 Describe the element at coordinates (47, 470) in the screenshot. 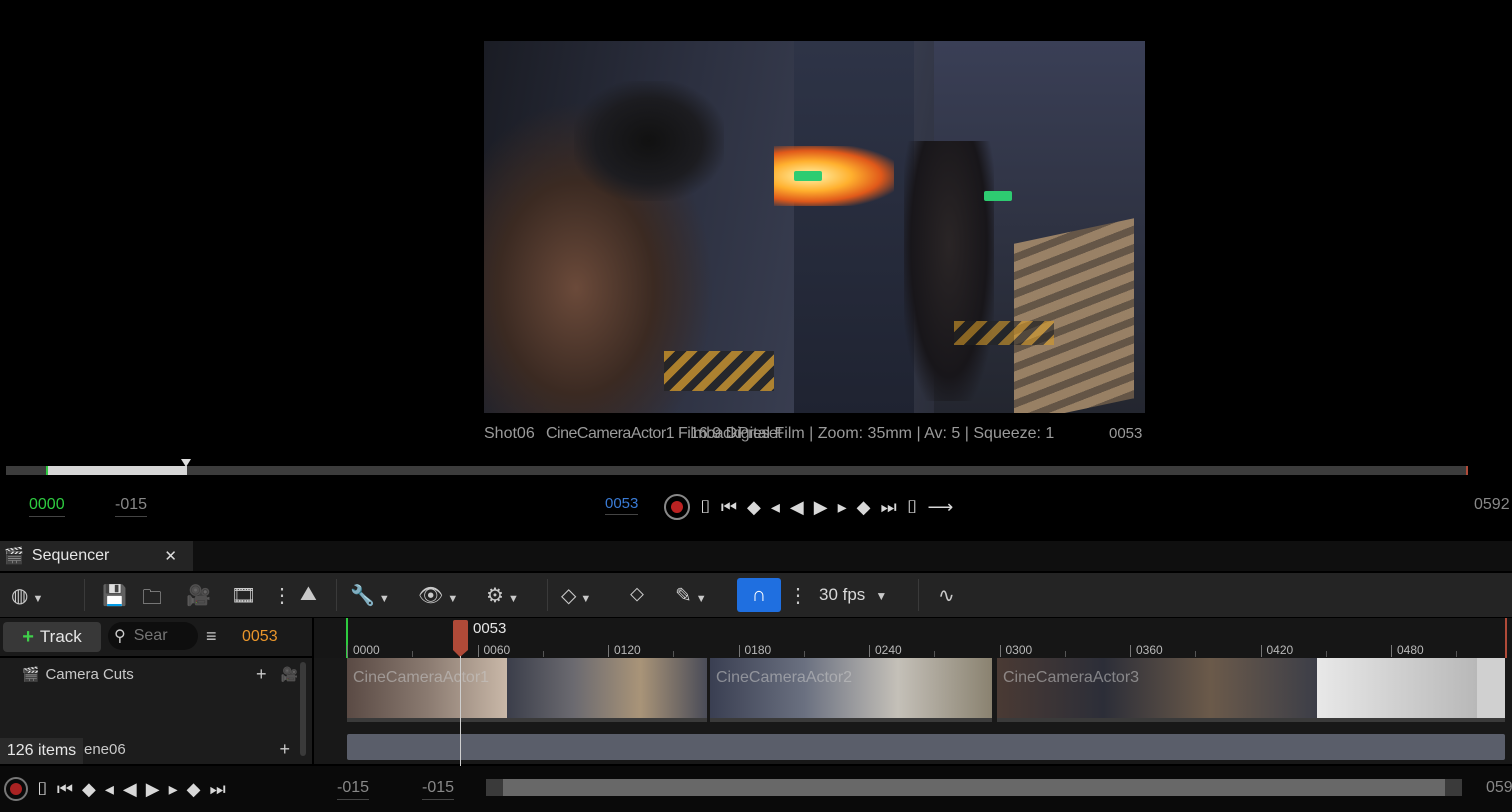

I see `start-marker` at that location.